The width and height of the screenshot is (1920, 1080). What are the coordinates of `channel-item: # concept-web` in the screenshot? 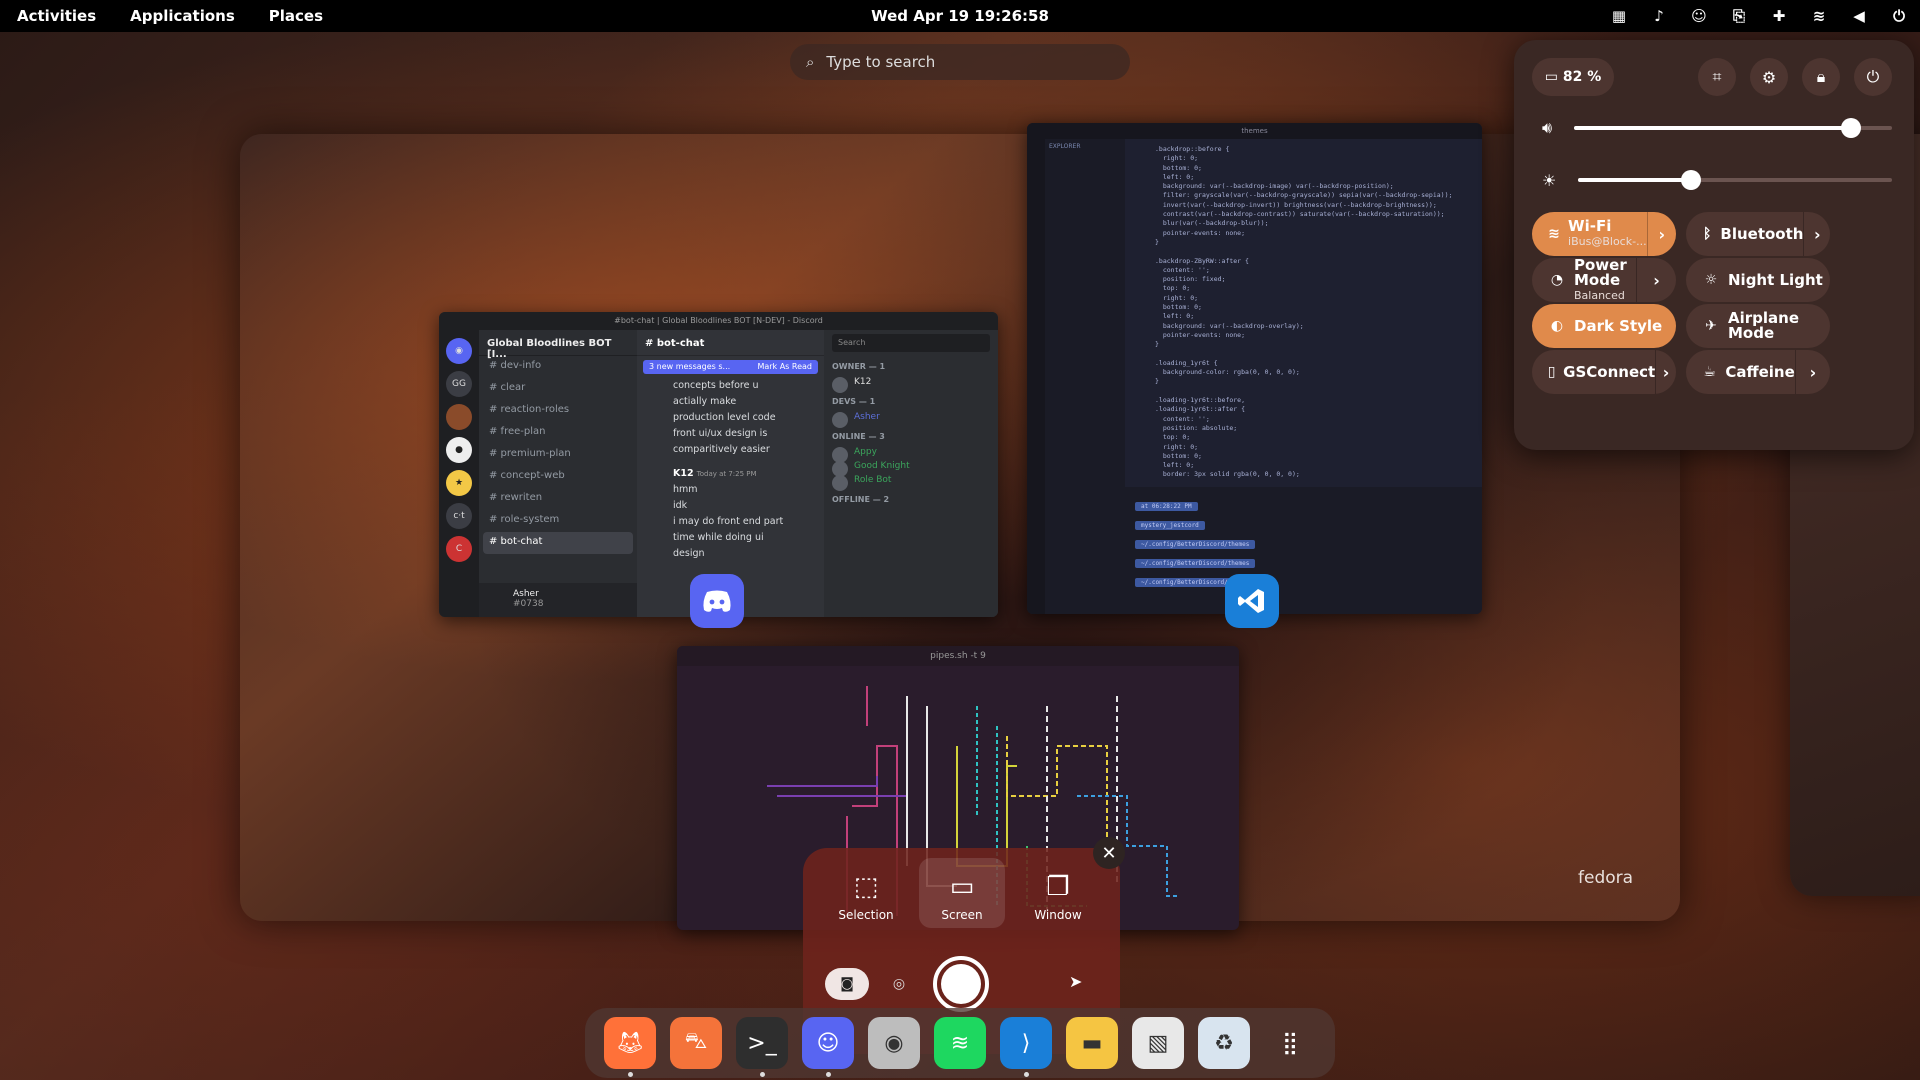 It's located at (558, 477).